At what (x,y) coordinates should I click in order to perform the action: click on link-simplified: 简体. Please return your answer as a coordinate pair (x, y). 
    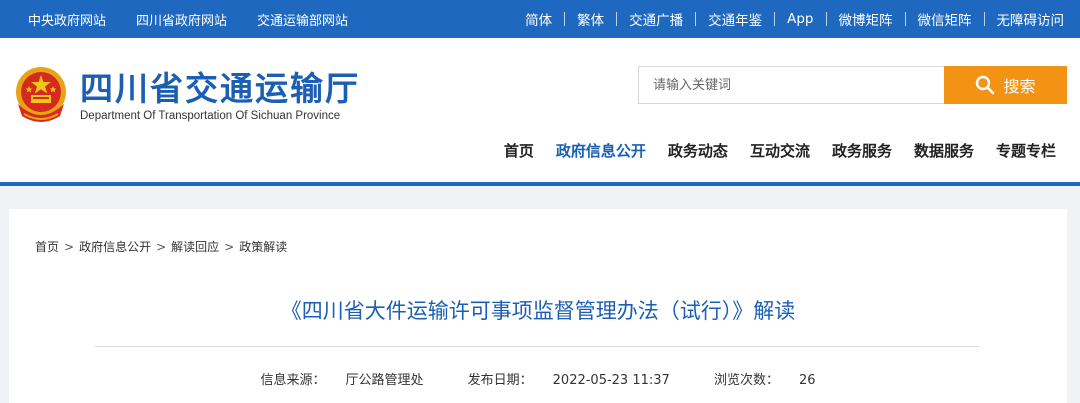
    Looking at the image, I should click on (538, 19).